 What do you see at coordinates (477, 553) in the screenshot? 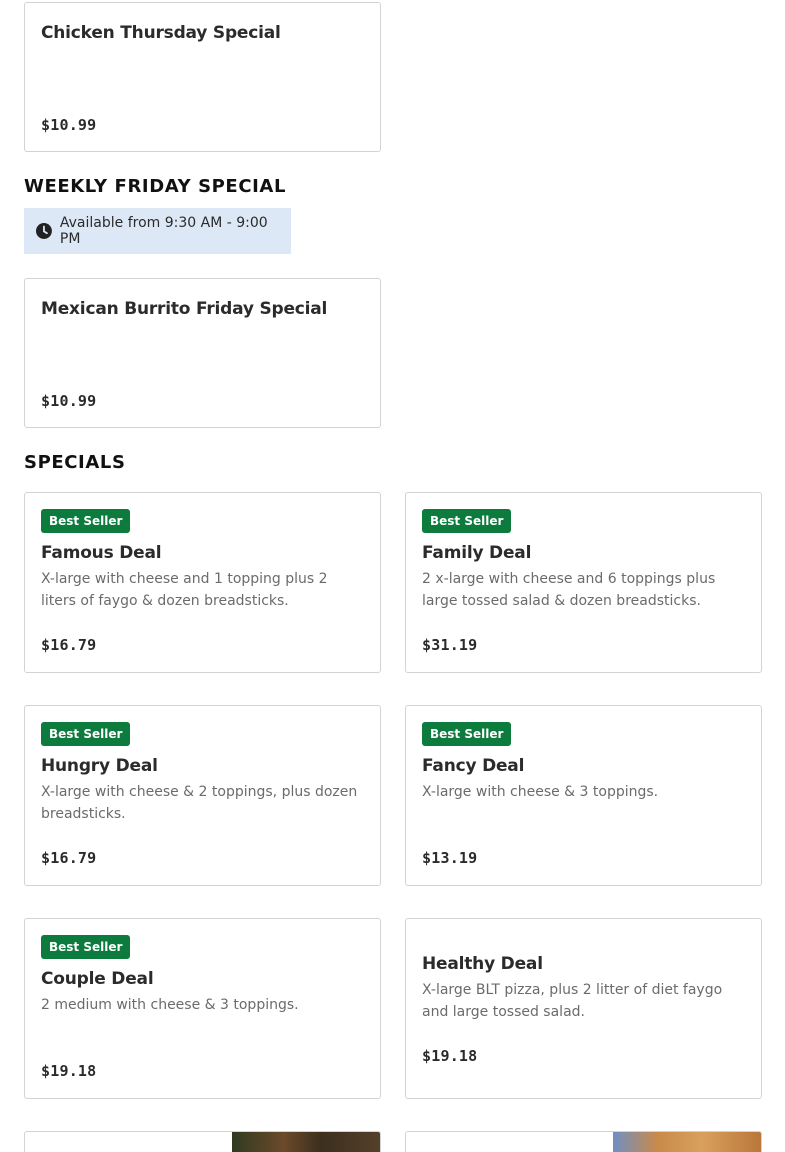
I see `menu-item-name: Family Deal` at bounding box center [477, 553].